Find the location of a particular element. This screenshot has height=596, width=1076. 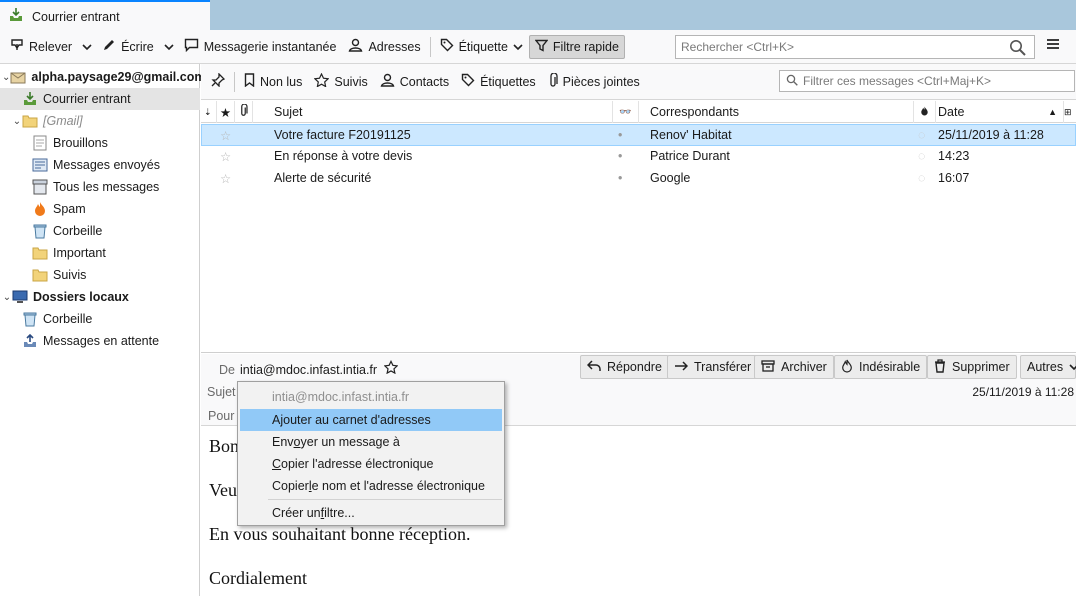

address-book-label: Adresses is located at coordinates (394, 46).